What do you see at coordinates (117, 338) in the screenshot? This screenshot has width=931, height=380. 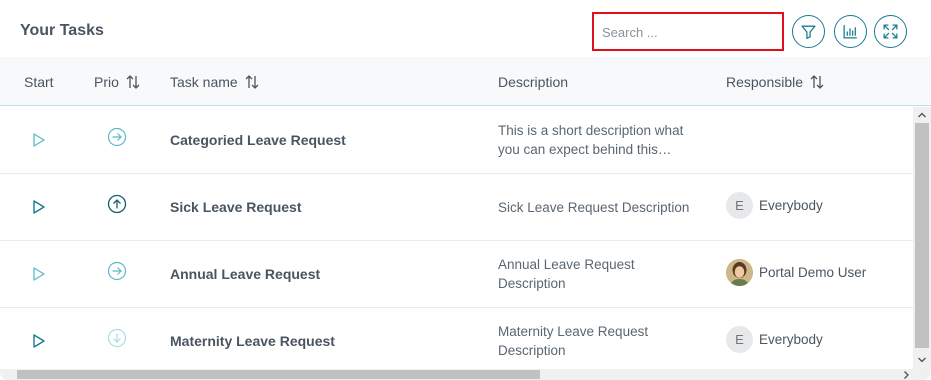 I see `arrow-down-circle-icon` at bounding box center [117, 338].